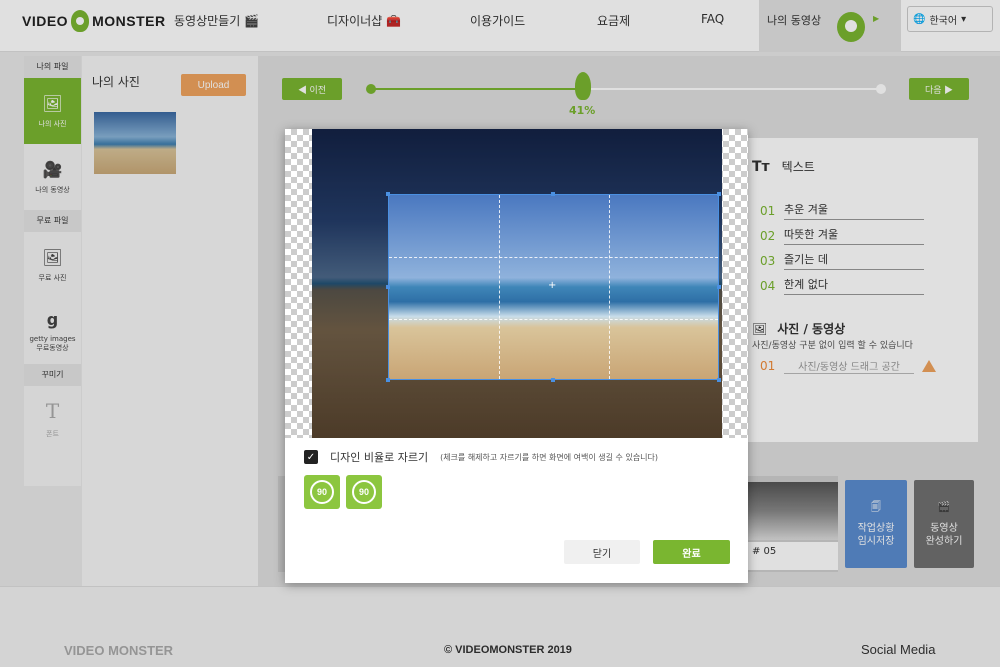  What do you see at coordinates (549, 457) in the screenshot?
I see `crop-ratio-note: (체크를 해제하고 자르기를 하면 화면에 여백이 생길 수 있습니다)` at bounding box center [549, 457].